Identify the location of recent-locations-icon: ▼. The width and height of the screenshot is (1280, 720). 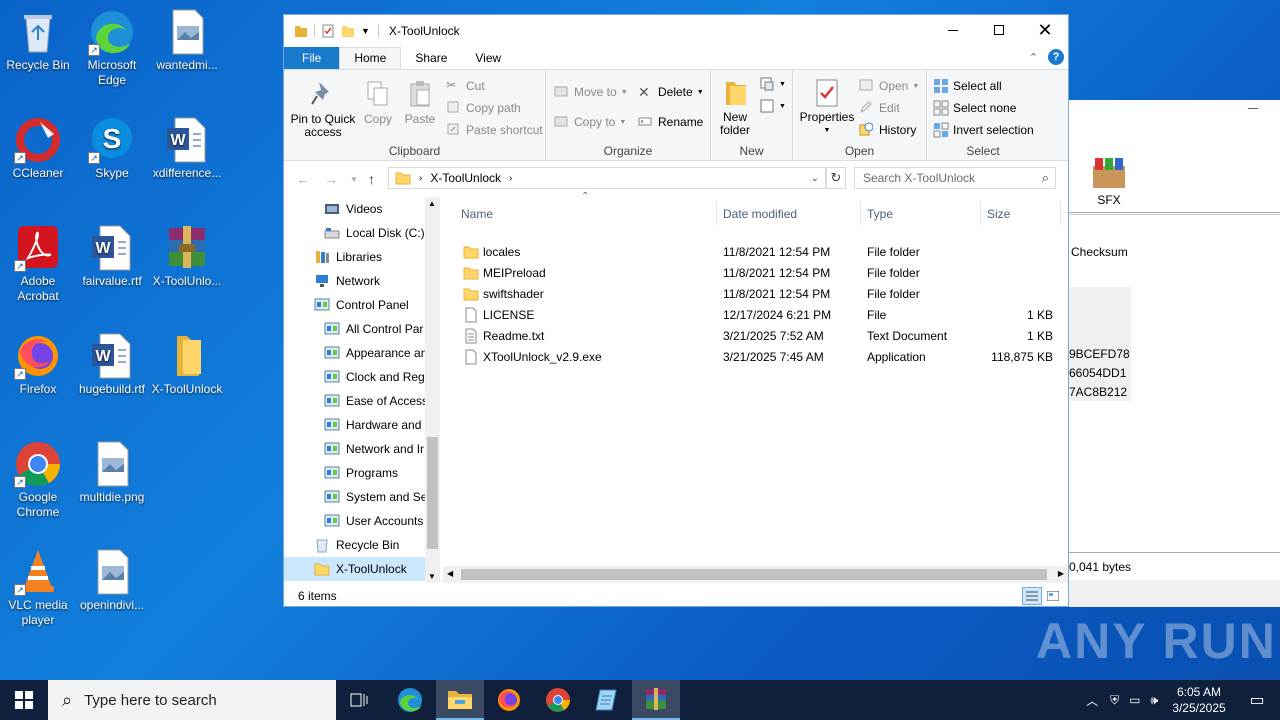
(354, 179).